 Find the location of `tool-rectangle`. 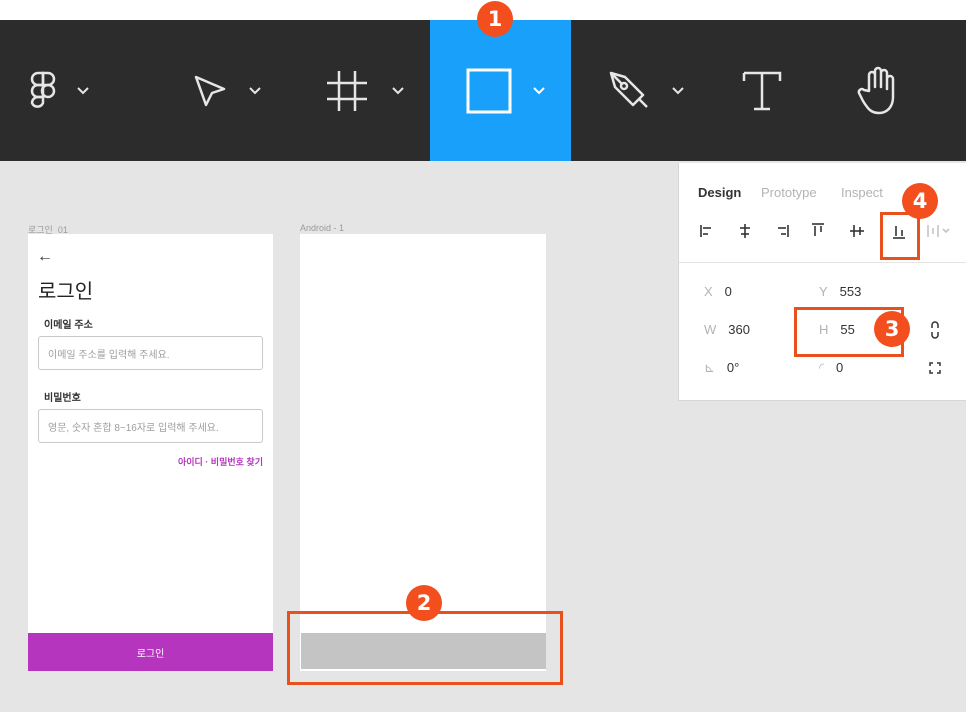

tool-rectangle is located at coordinates (500, 90).